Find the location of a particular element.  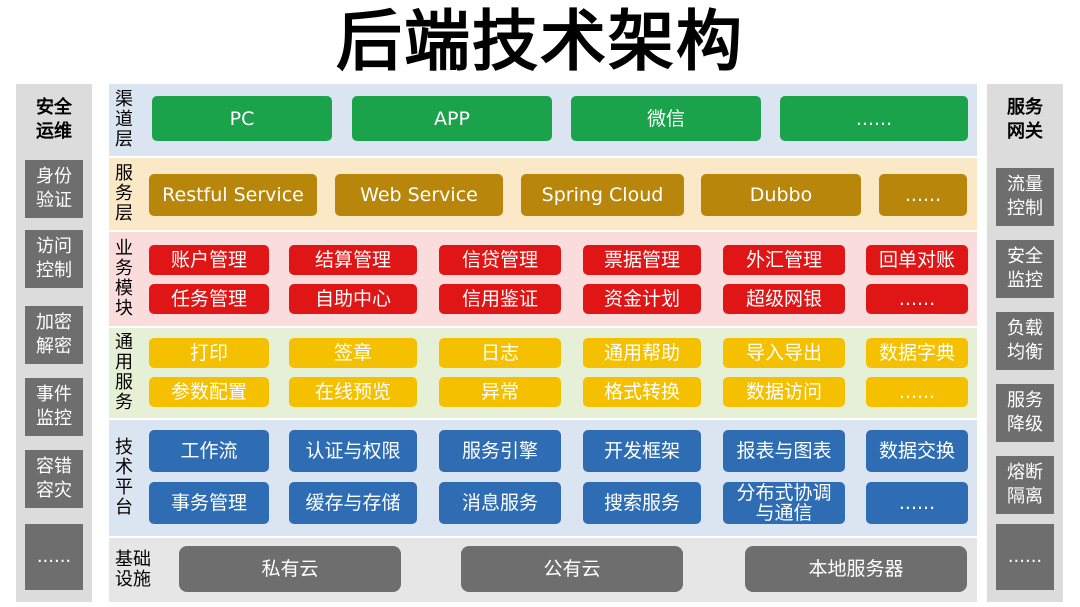

common-r1-4: 导入导出 is located at coordinates (784, 353).